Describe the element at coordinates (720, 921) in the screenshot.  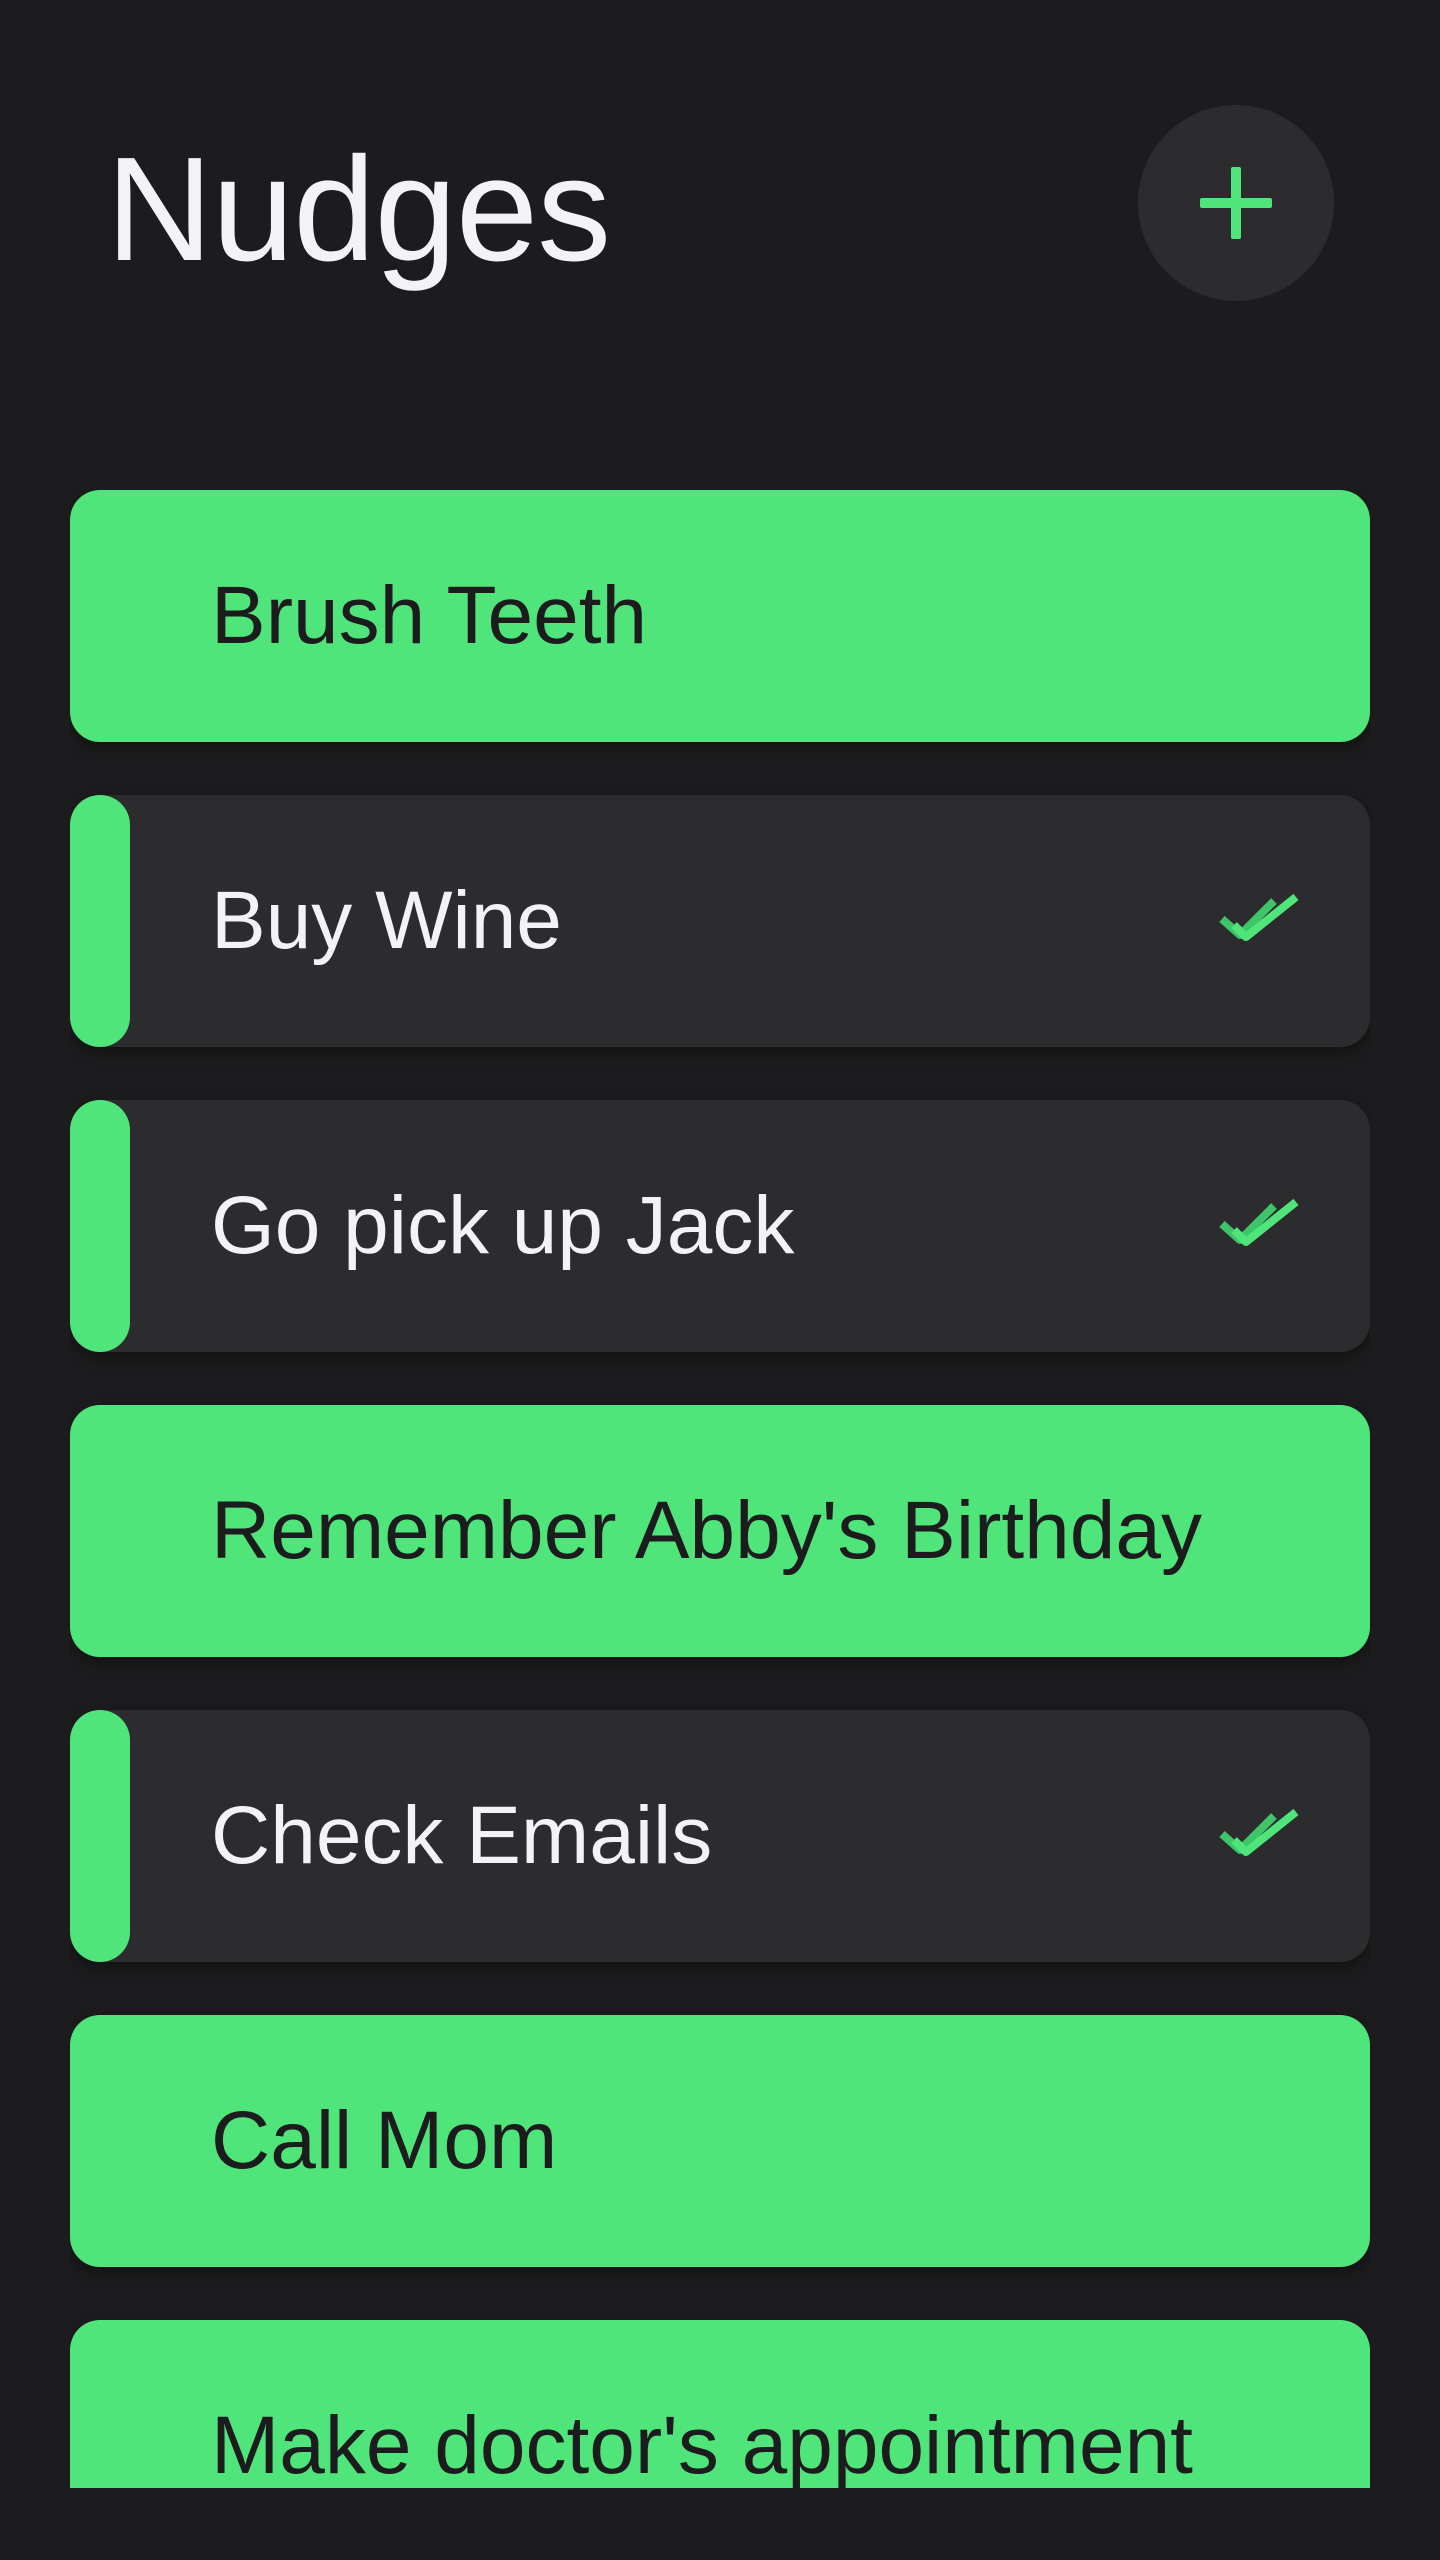
I see `nudge-card-buy-wine: Buy Wine` at that location.